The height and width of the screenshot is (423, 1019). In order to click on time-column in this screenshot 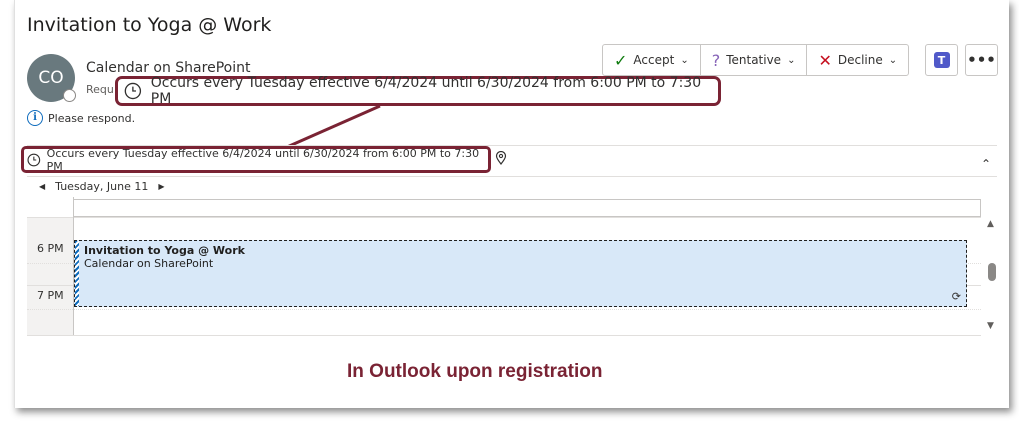, I will do `click(50, 276)`.